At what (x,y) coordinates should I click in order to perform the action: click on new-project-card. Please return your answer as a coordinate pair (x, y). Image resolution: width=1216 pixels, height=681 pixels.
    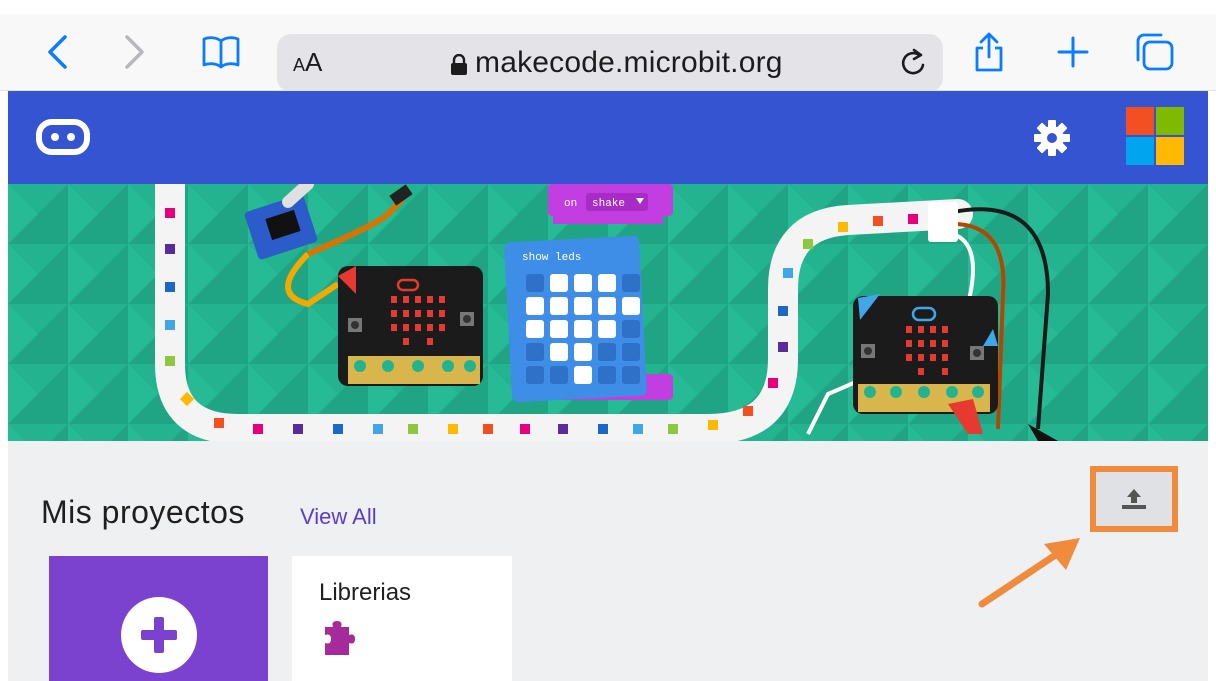
    Looking at the image, I should click on (158, 618).